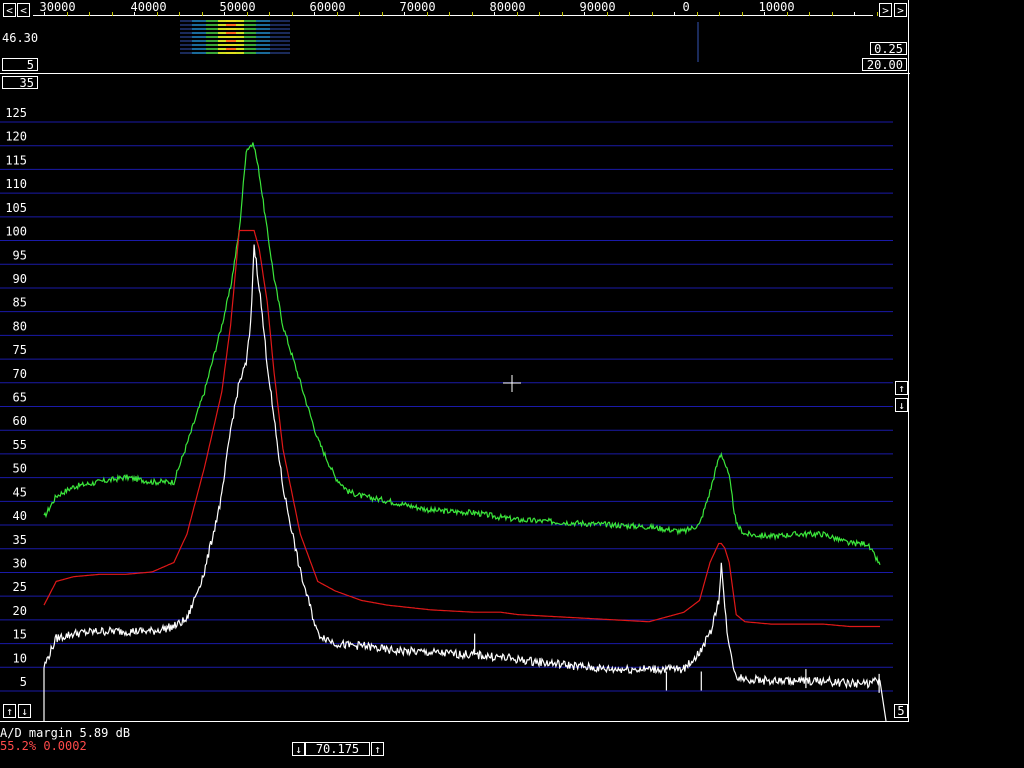  I want to click on y-tick-label: 10, so click(20, 658).